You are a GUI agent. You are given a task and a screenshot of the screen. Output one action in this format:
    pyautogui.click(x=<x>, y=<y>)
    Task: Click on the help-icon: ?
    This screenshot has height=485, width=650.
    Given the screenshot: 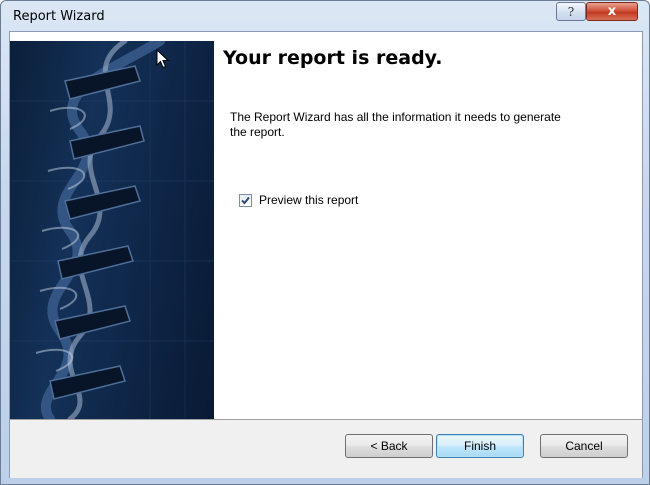 What is the action you would take?
    pyautogui.click(x=571, y=11)
    